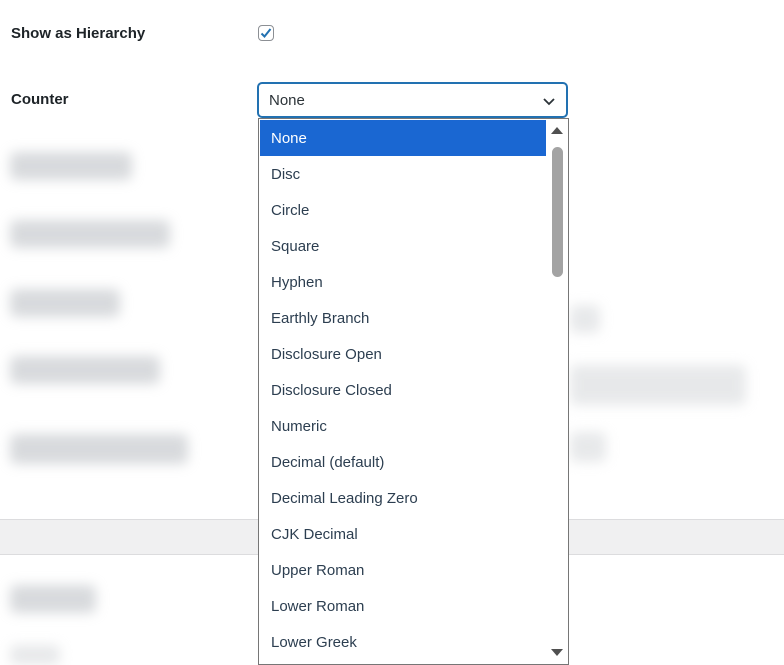  What do you see at coordinates (403, 210) in the screenshot?
I see `dropdown-option: Circle` at bounding box center [403, 210].